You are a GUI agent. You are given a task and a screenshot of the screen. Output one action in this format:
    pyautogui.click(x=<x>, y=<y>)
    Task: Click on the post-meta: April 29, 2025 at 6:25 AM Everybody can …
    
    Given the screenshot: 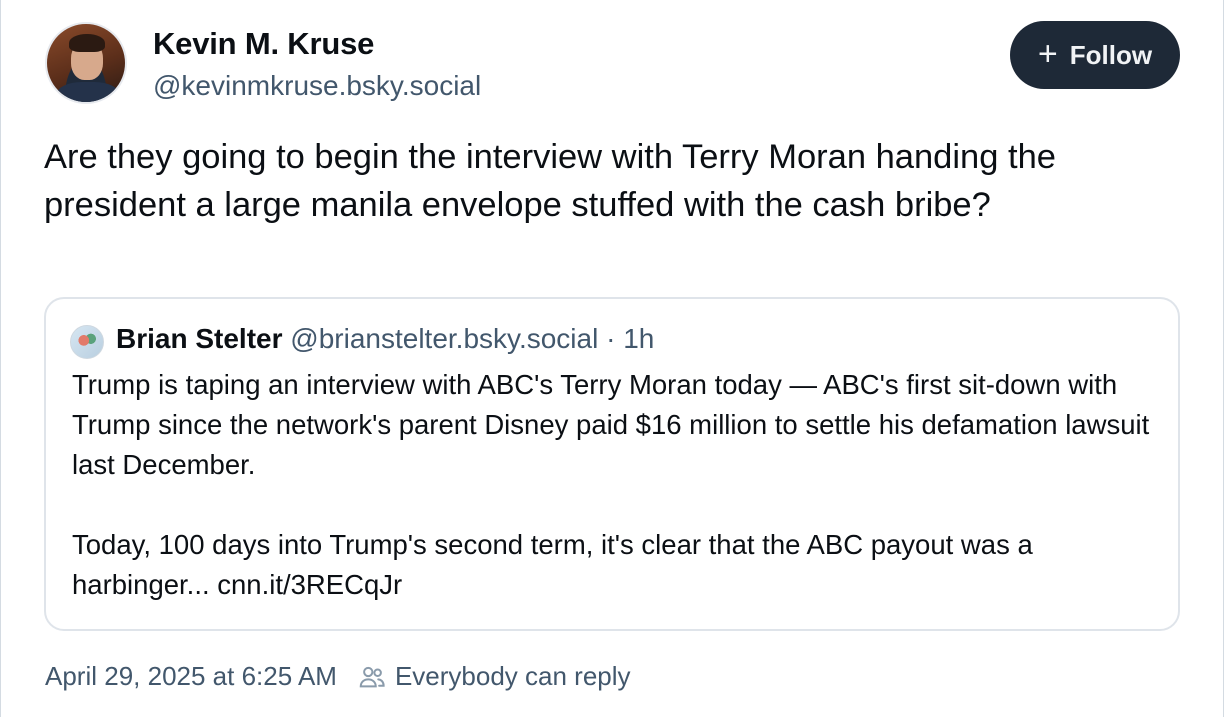 What is the action you would take?
    pyautogui.click(x=338, y=676)
    